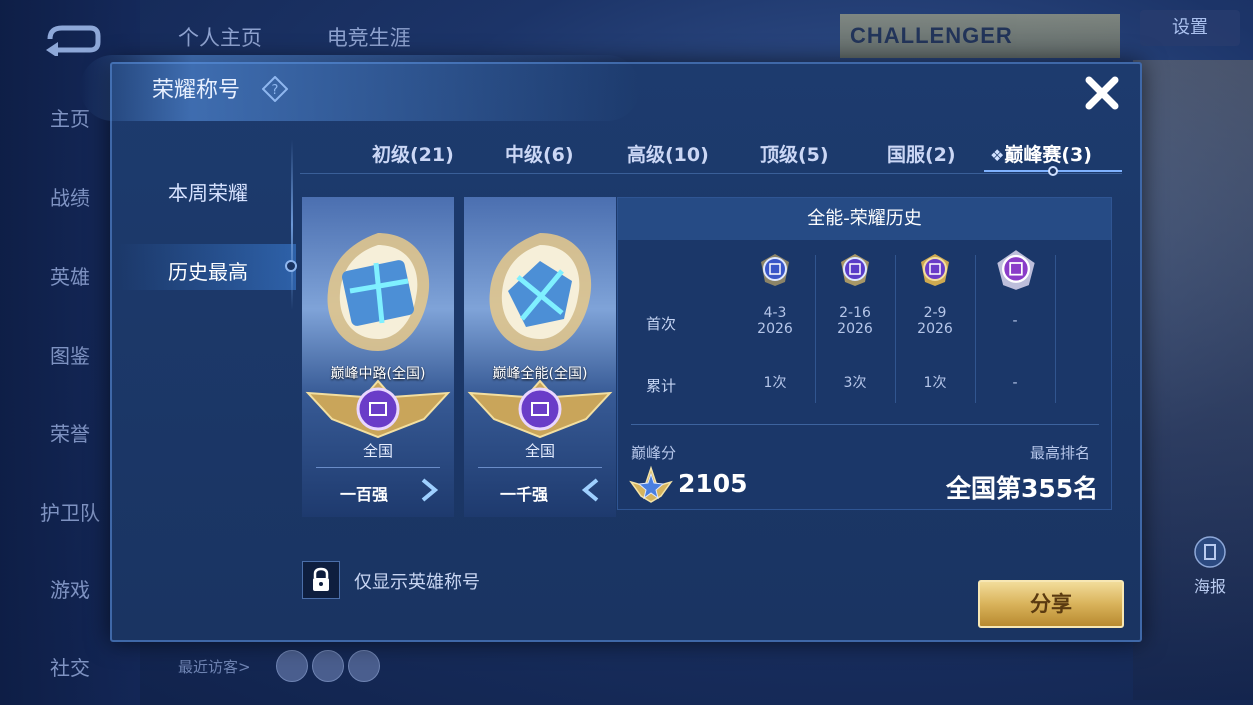 Image resolution: width=1253 pixels, height=705 pixels. I want to click on tab-esports-career: 电竞生涯, so click(369, 38).